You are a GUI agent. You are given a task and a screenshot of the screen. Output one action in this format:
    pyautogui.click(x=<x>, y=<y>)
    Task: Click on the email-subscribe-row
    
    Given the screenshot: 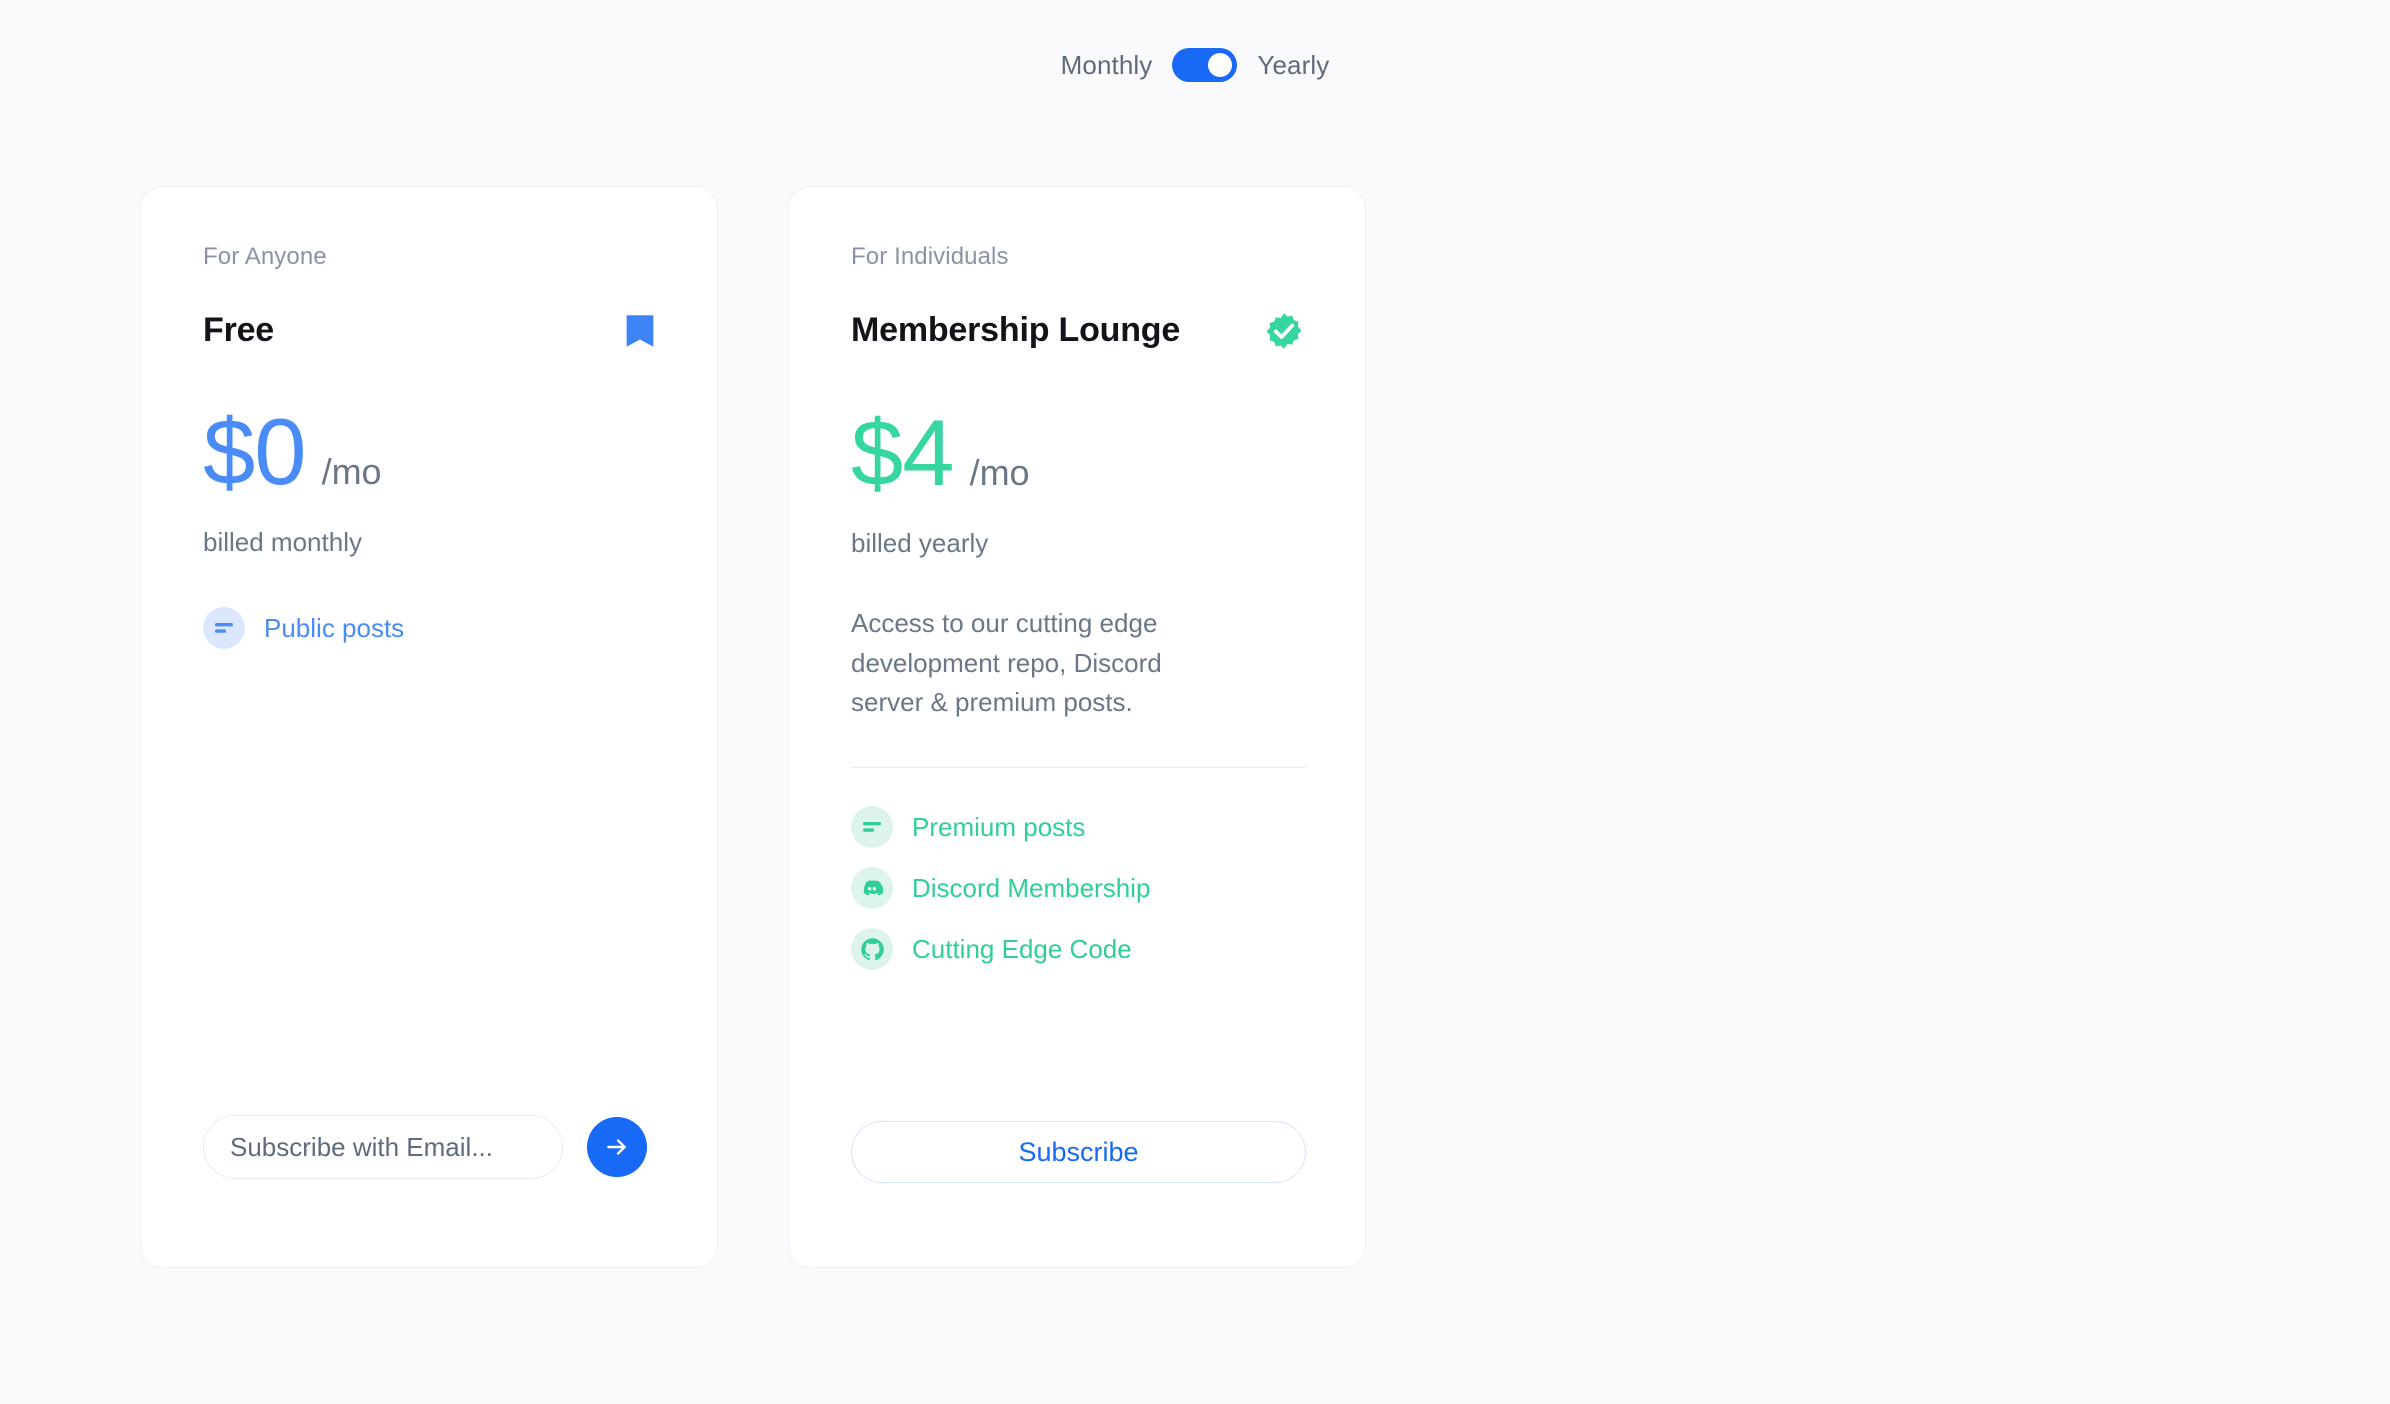 What is the action you would take?
    pyautogui.click(x=425, y=1147)
    